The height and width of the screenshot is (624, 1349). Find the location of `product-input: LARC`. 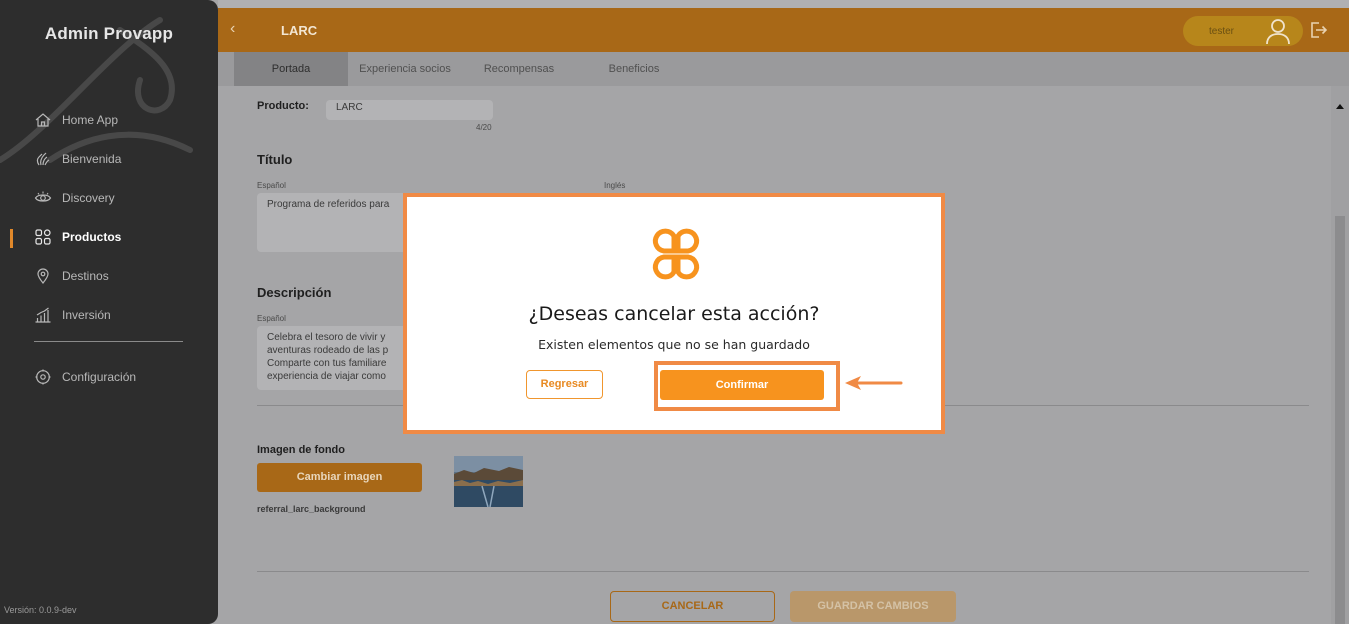

product-input: LARC is located at coordinates (409, 110).